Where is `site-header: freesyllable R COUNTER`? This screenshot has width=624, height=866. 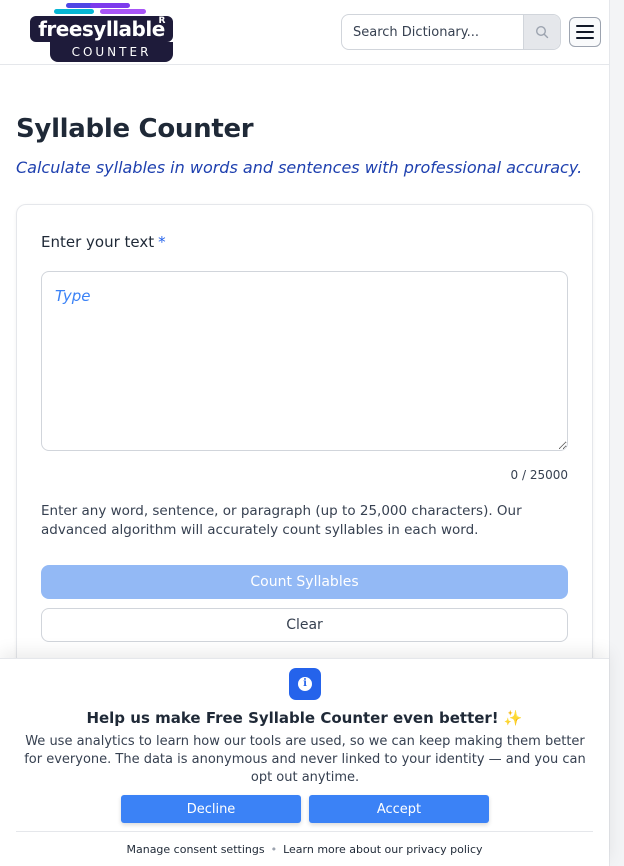 site-header: freesyllable R COUNTER is located at coordinates (304, 32).